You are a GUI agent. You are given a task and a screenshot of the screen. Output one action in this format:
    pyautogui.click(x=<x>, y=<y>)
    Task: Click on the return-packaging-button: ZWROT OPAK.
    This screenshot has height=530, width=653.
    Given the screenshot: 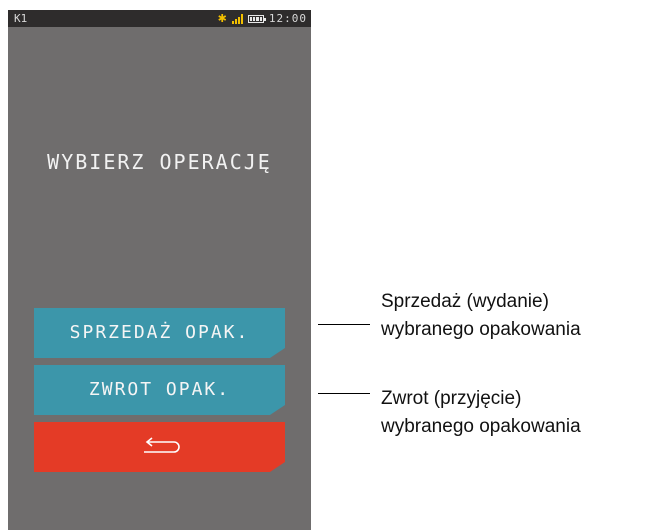 What is the action you would take?
    pyautogui.click(x=159, y=390)
    